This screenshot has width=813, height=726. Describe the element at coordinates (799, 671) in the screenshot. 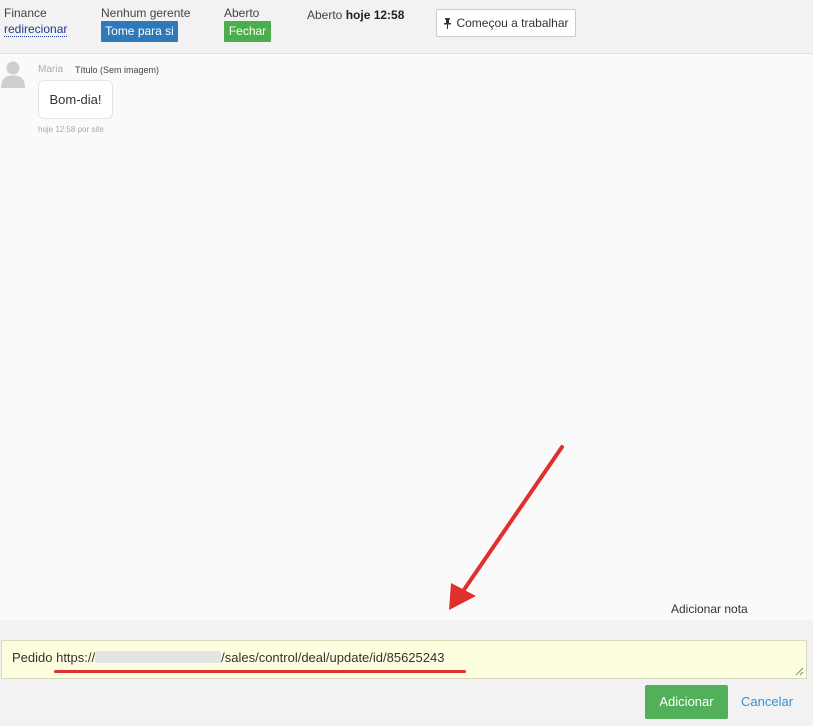

I see `resize-handle-icon` at that location.